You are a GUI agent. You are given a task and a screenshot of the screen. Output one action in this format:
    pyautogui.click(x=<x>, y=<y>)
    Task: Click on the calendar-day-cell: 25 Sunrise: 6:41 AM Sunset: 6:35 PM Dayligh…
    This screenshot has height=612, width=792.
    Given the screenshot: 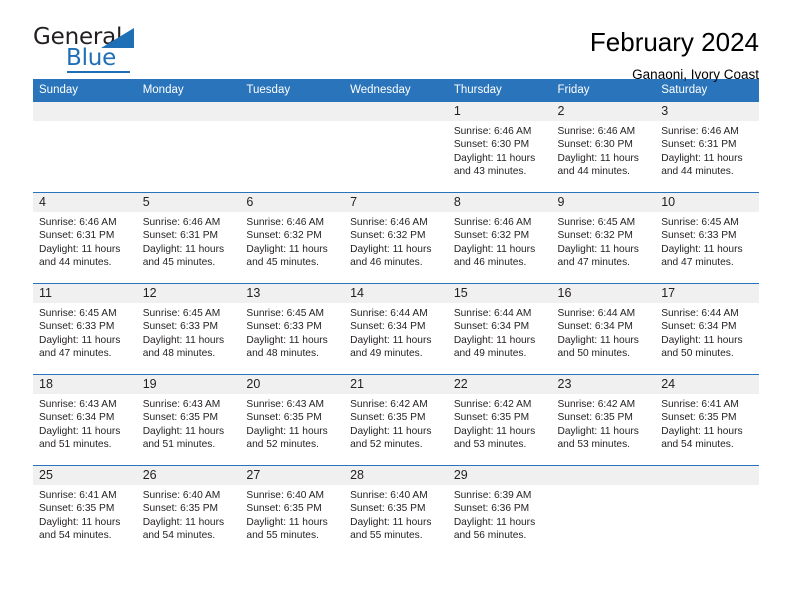 What is the action you would take?
    pyautogui.click(x=85, y=510)
    